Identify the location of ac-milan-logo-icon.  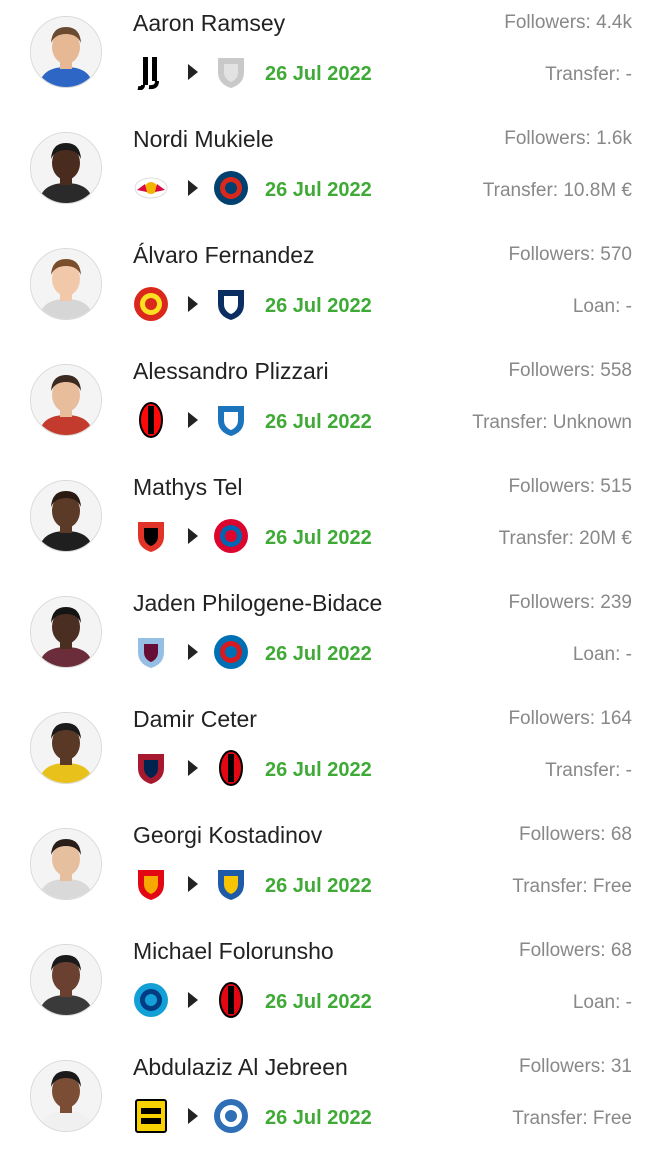
(151, 420).